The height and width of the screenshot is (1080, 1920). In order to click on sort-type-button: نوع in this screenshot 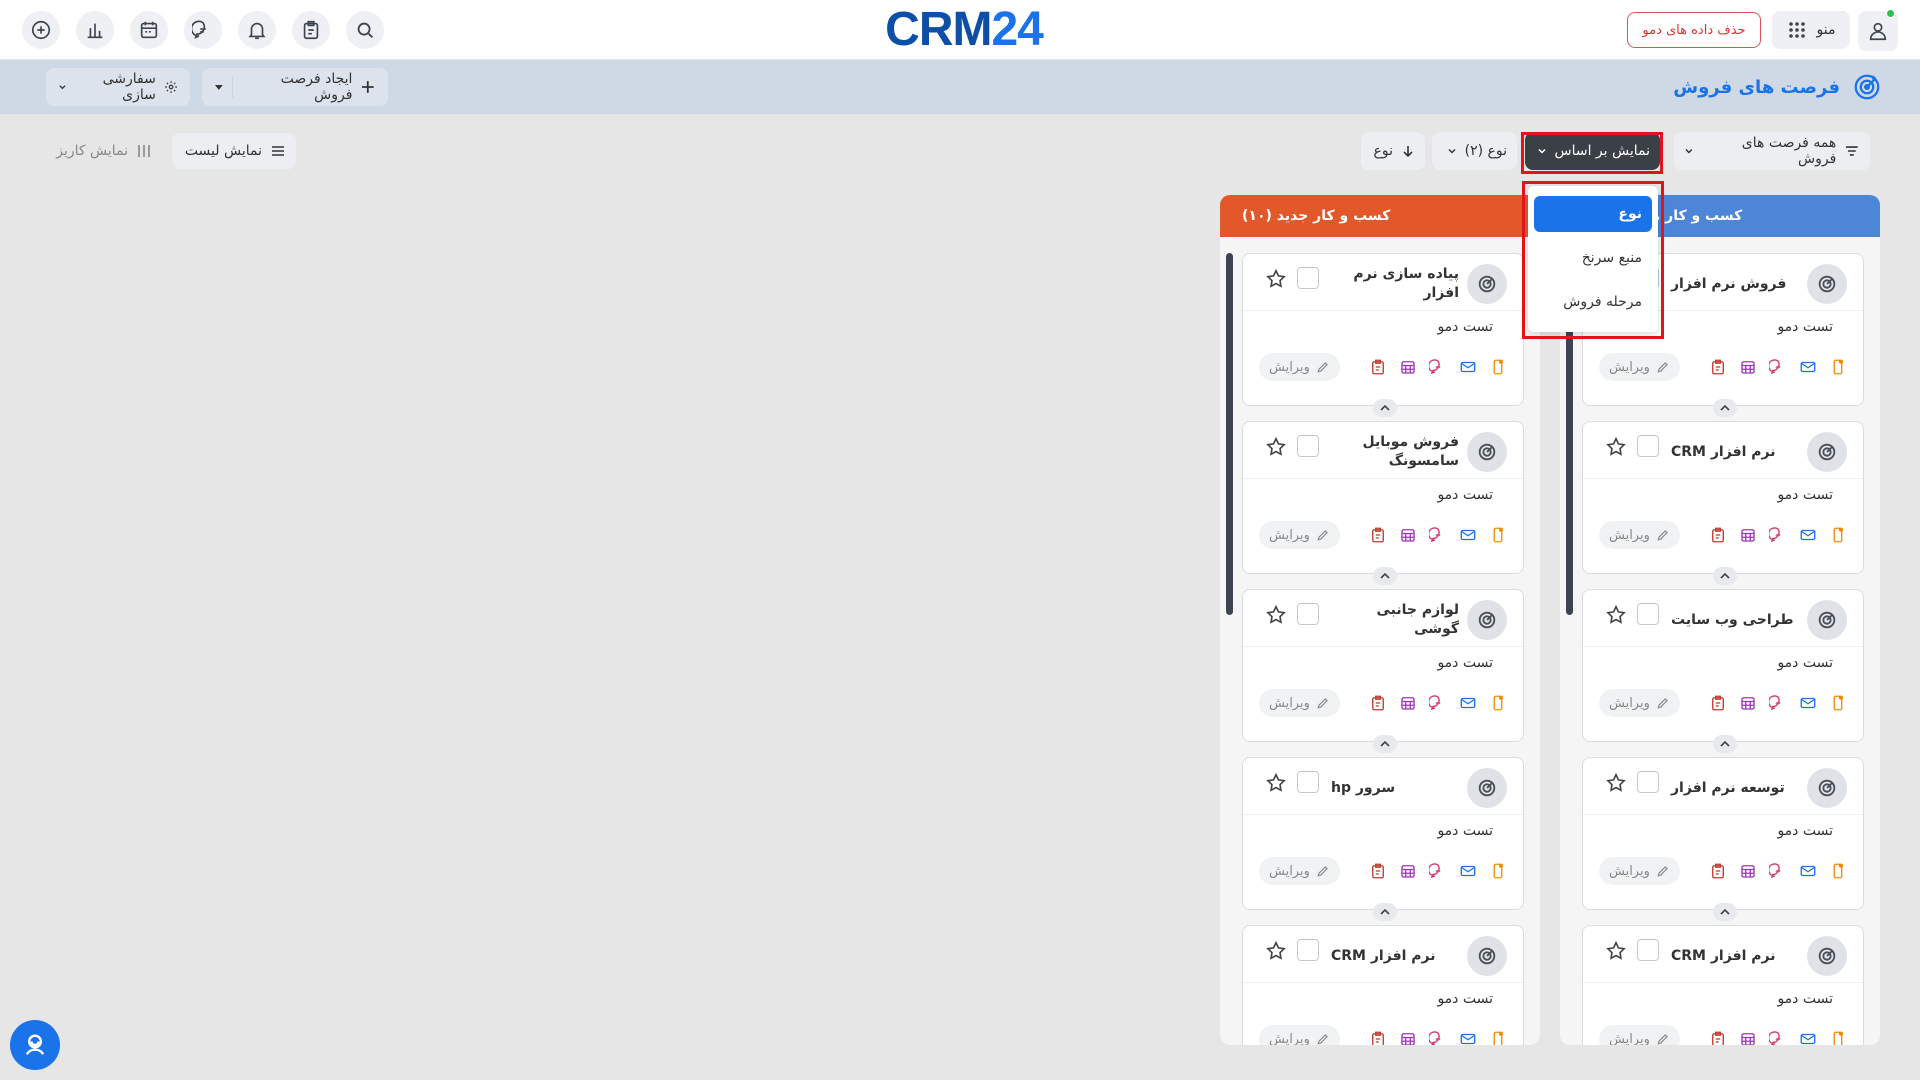, I will do `click(1393, 151)`.